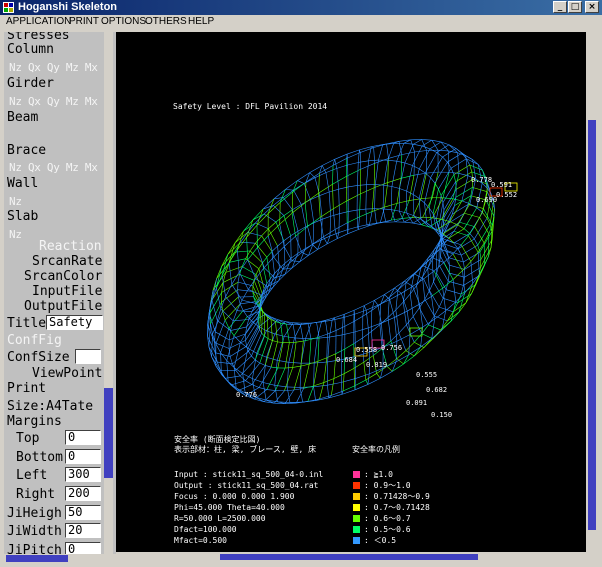 The height and width of the screenshot is (567, 602). What do you see at coordinates (34, 513) in the screenshot?
I see `ji-height-label: JiHeigh` at bounding box center [34, 513].